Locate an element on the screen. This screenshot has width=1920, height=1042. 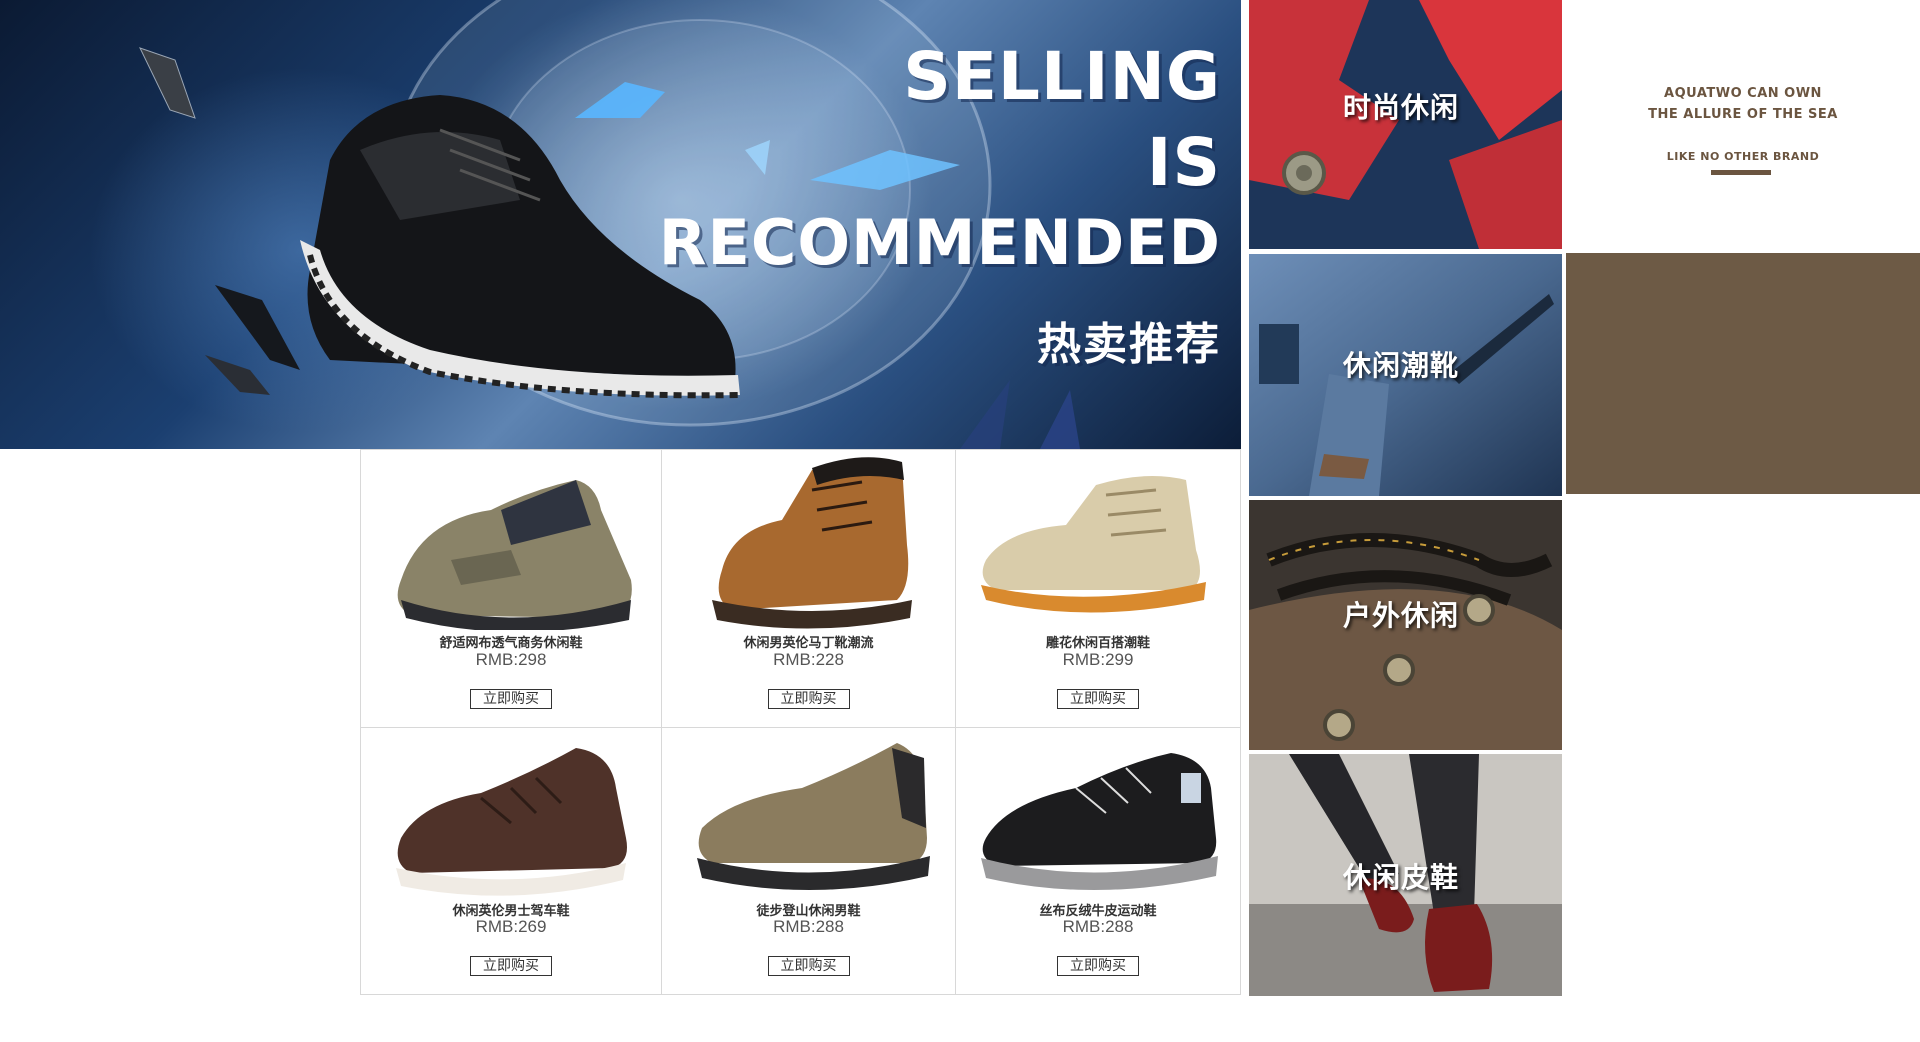
product-name: 雕花休闲百搭潮鞋 is located at coordinates (1097, 643).